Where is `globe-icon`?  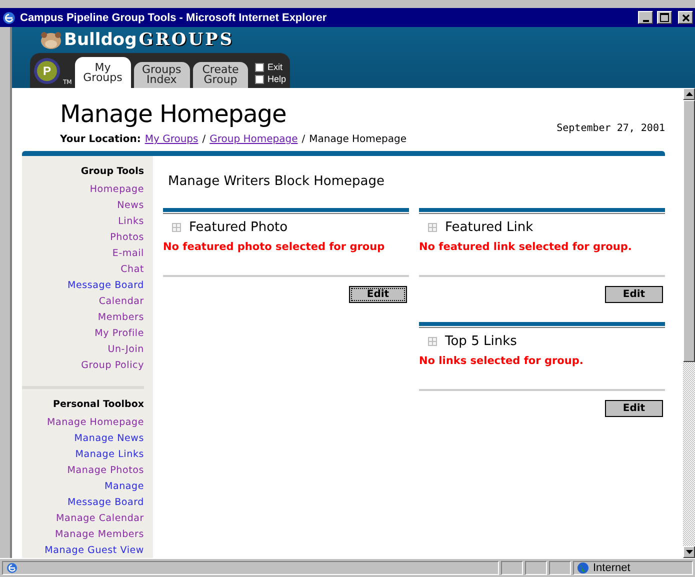 globe-icon is located at coordinates (583, 568).